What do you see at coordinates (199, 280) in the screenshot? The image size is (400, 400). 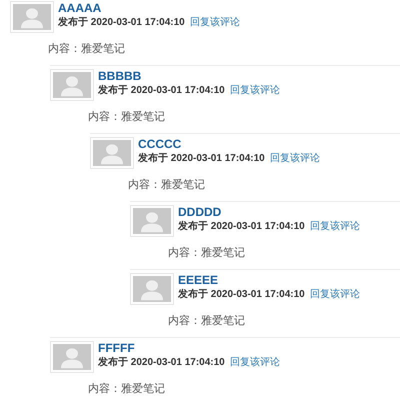 I see `comment-author: EEEEE` at bounding box center [199, 280].